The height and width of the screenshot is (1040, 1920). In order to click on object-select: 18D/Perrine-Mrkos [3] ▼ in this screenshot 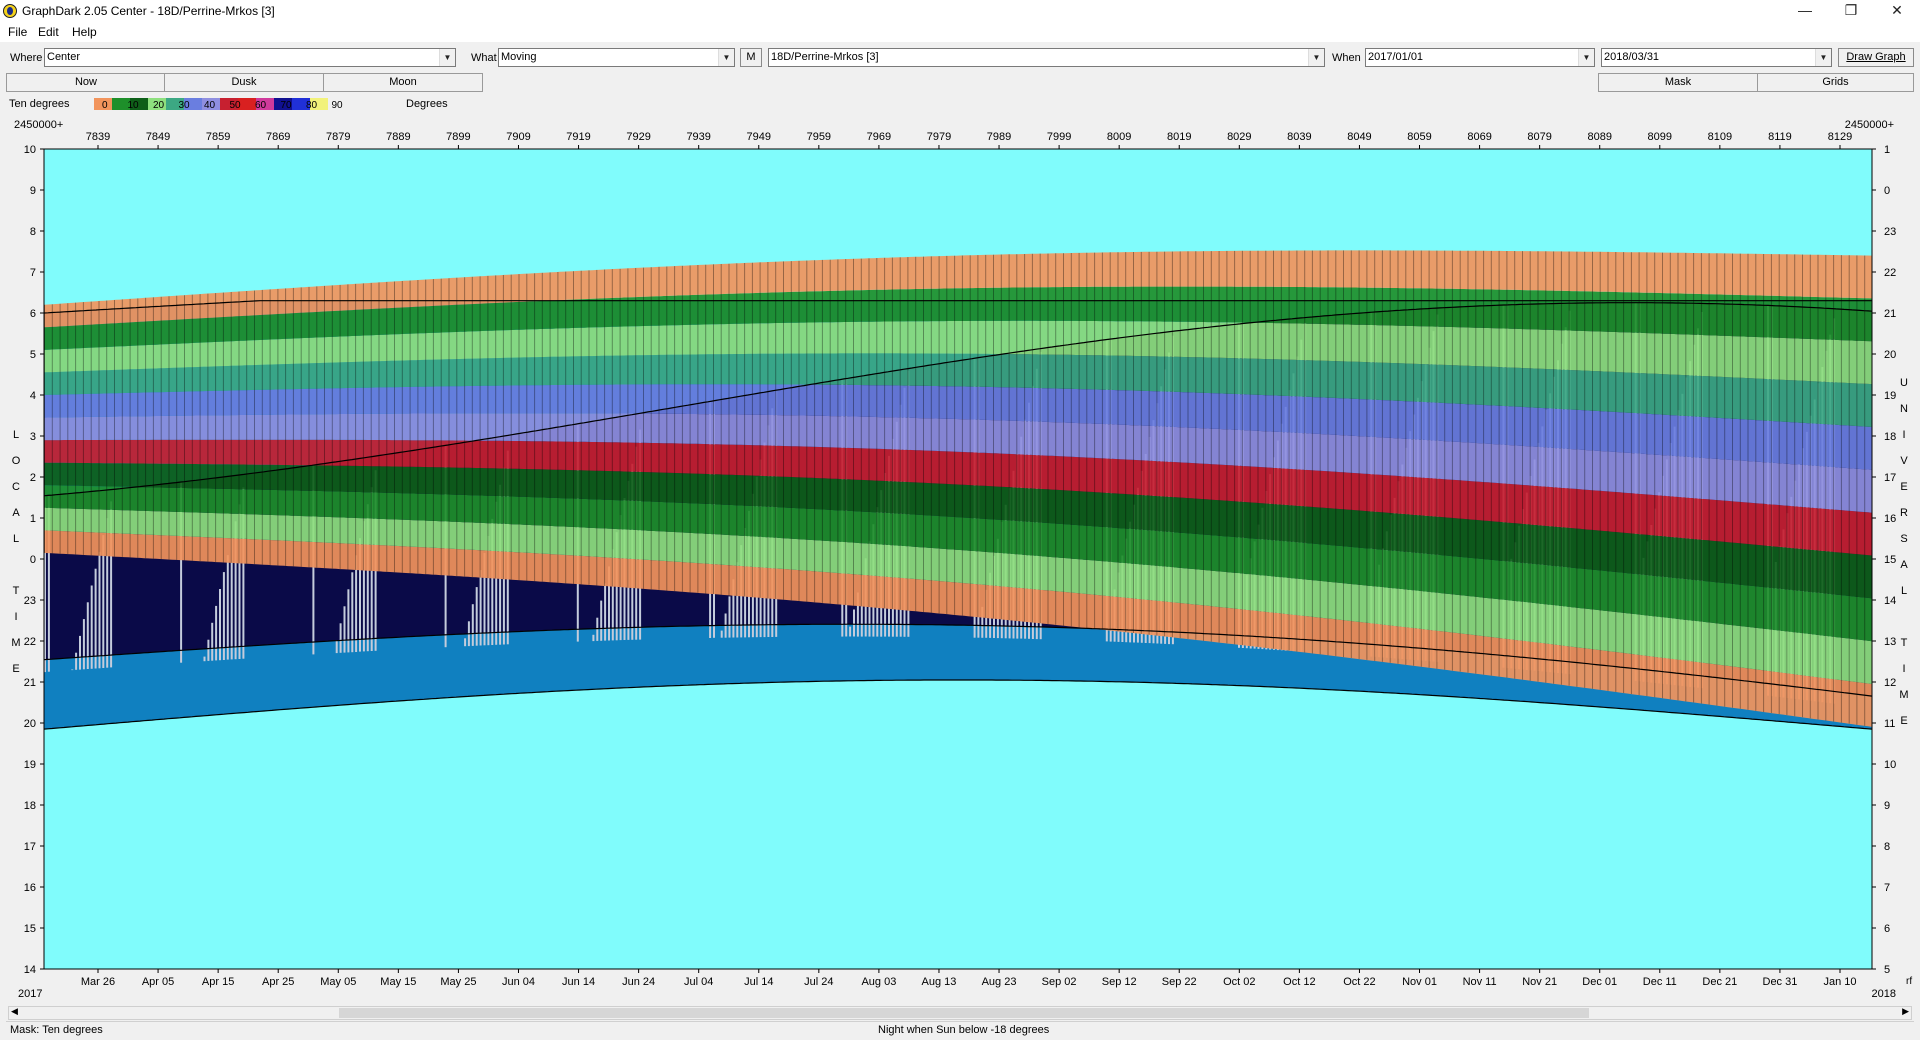, I will do `click(1046, 57)`.